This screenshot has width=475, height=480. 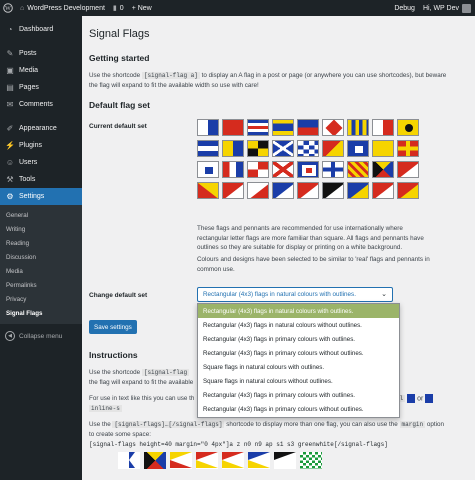 I want to click on chevron-down-icon: ⌄, so click(x=384, y=294).